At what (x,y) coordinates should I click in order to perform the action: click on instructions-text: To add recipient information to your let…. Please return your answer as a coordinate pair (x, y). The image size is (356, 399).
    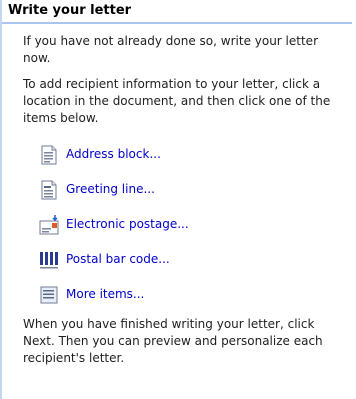
    Looking at the image, I should click on (177, 101).